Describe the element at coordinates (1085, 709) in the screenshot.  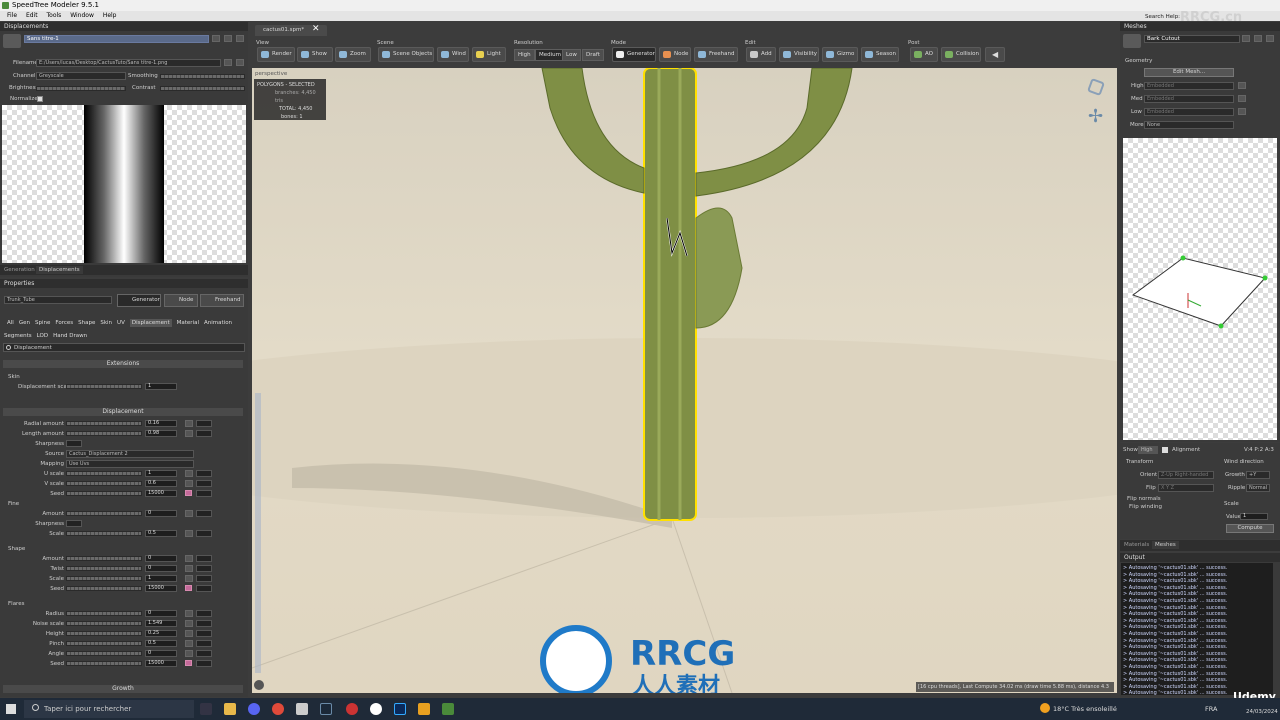
I see `weather-text: 18°C Très ensoleillé` at that location.